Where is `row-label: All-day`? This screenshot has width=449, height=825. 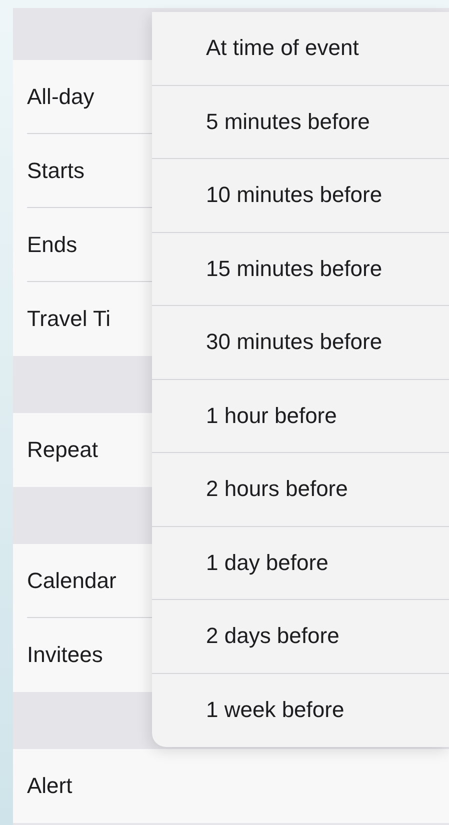
row-label: All-day is located at coordinates (60, 97).